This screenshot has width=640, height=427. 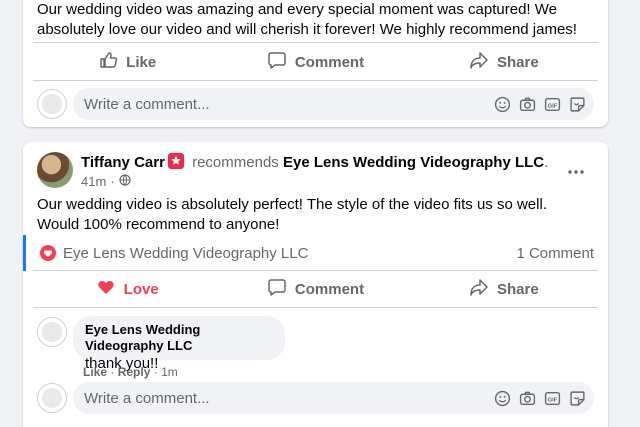 What do you see at coordinates (141, 62) in the screenshot?
I see `like-label: Like` at bounding box center [141, 62].